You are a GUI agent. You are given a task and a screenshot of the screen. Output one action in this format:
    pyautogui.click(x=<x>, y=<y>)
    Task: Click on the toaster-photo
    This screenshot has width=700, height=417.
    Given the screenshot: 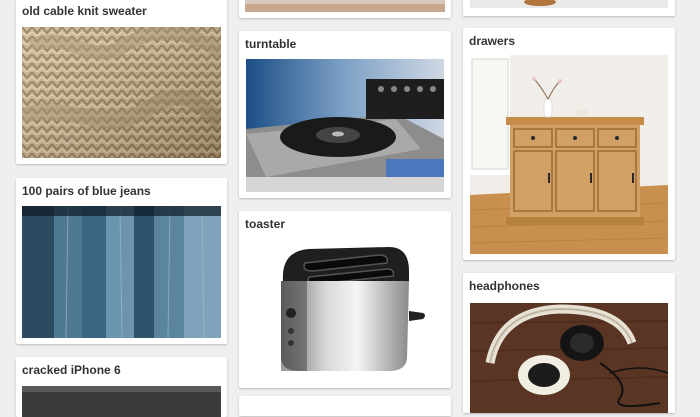 What is the action you would take?
    pyautogui.click(x=349, y=311)
    